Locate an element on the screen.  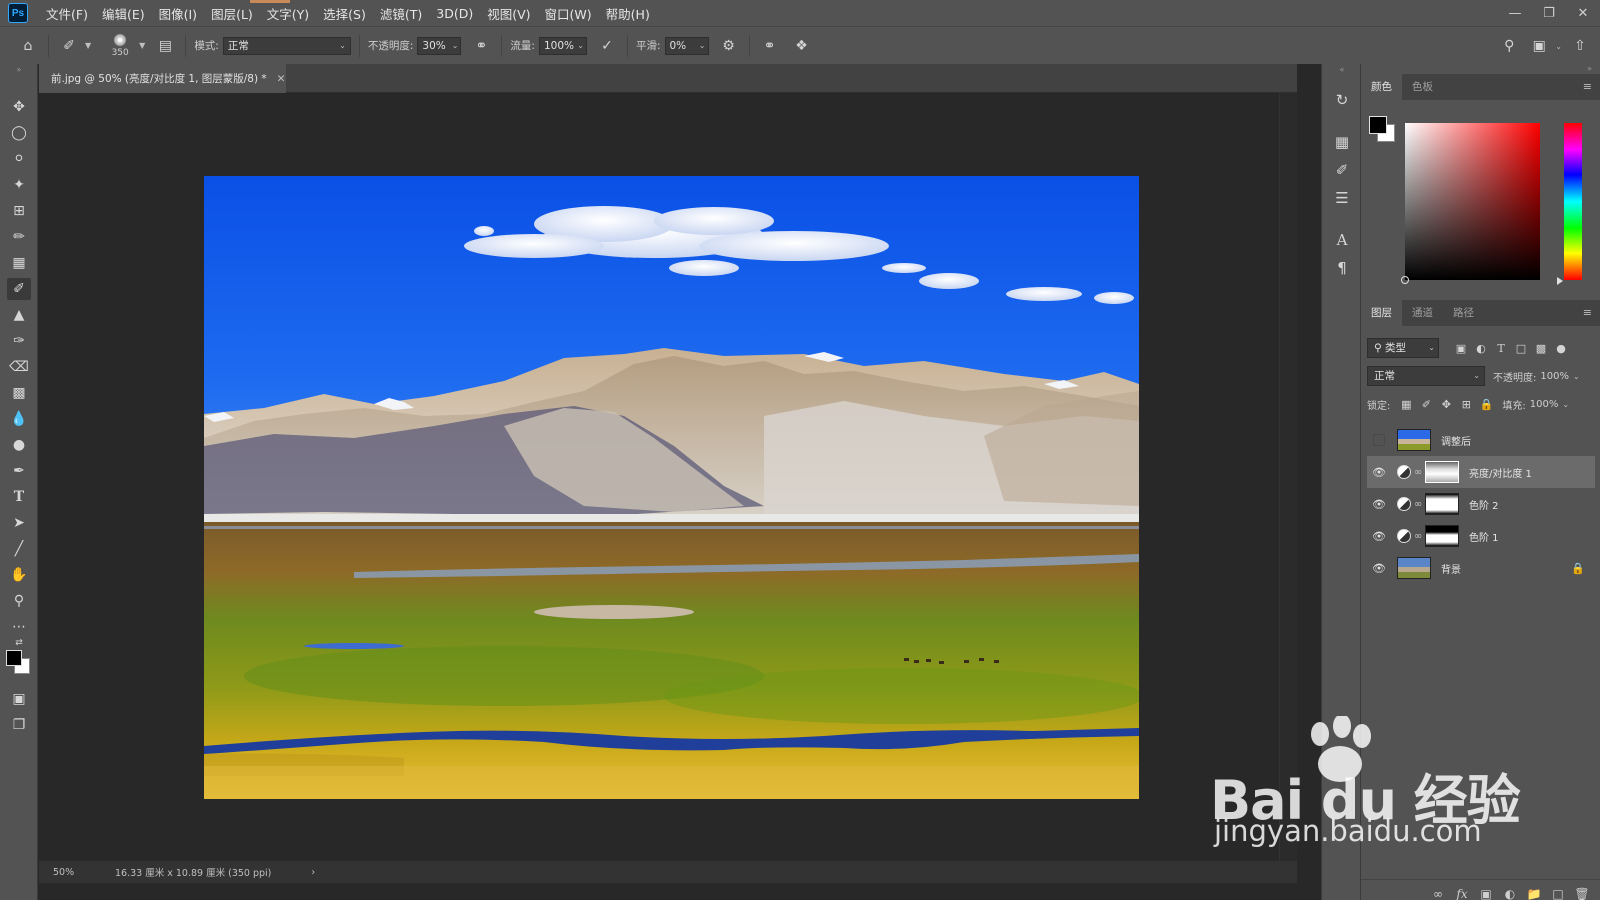
pressure-size-icon: ⚭ is located at coordinates (770, 46).